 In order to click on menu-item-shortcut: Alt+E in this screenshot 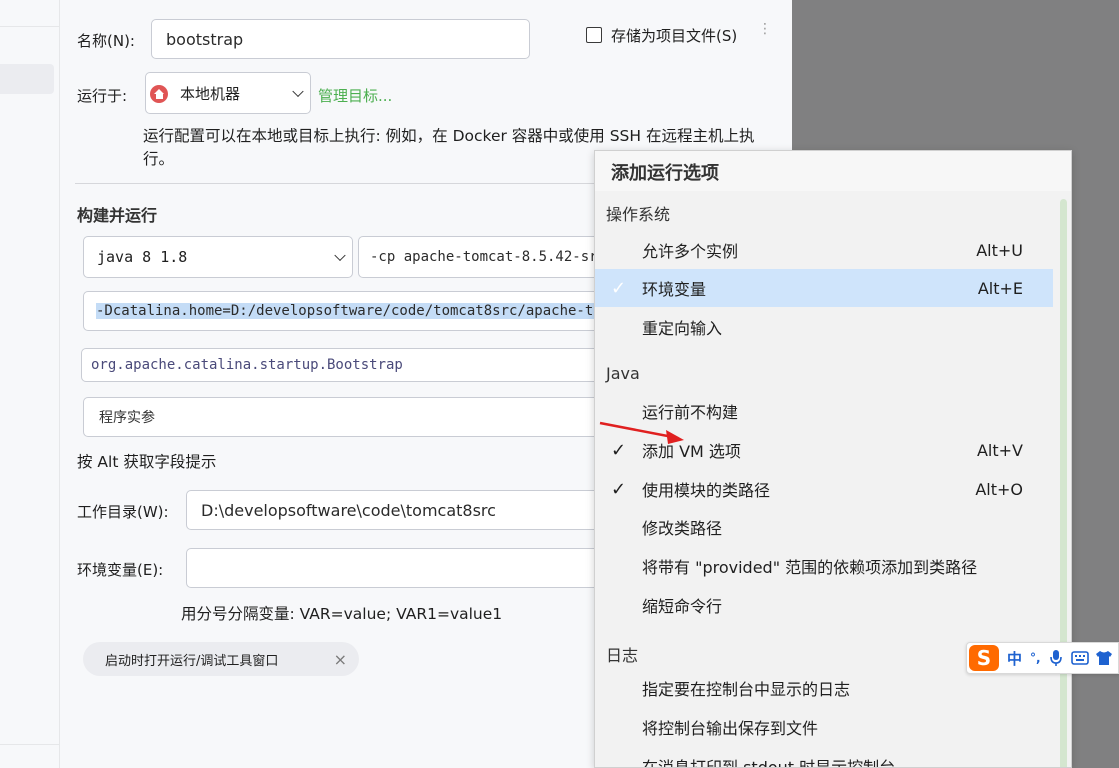, I will do `click(1000, 288)`.